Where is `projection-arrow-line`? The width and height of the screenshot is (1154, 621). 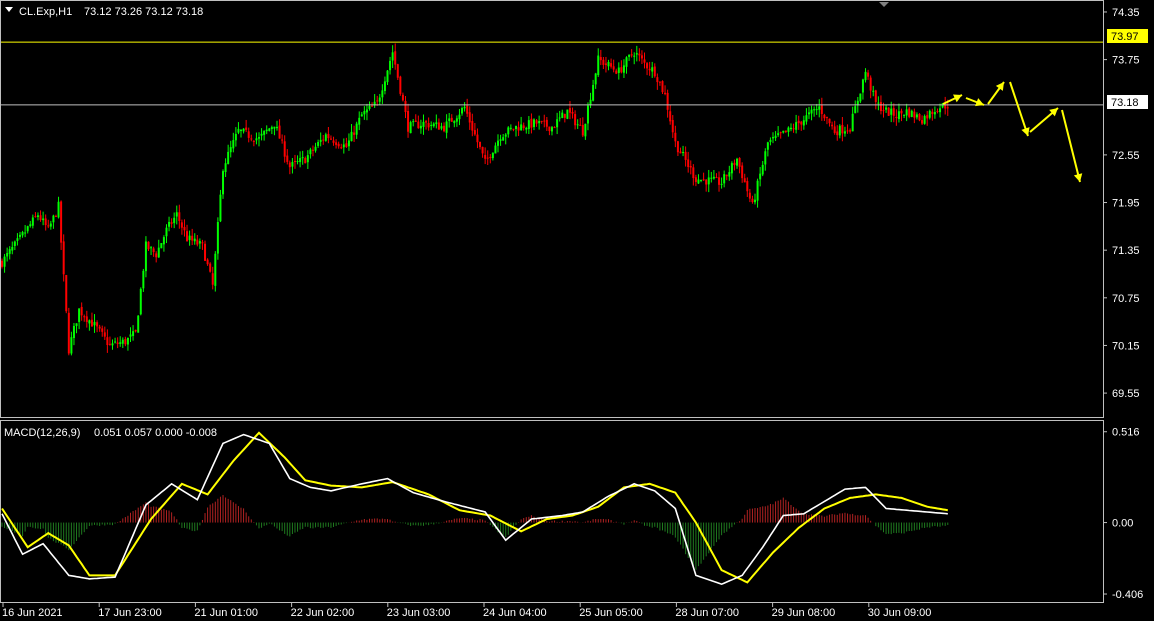
projection-arrow-line is located at coordinates (1019, 109).